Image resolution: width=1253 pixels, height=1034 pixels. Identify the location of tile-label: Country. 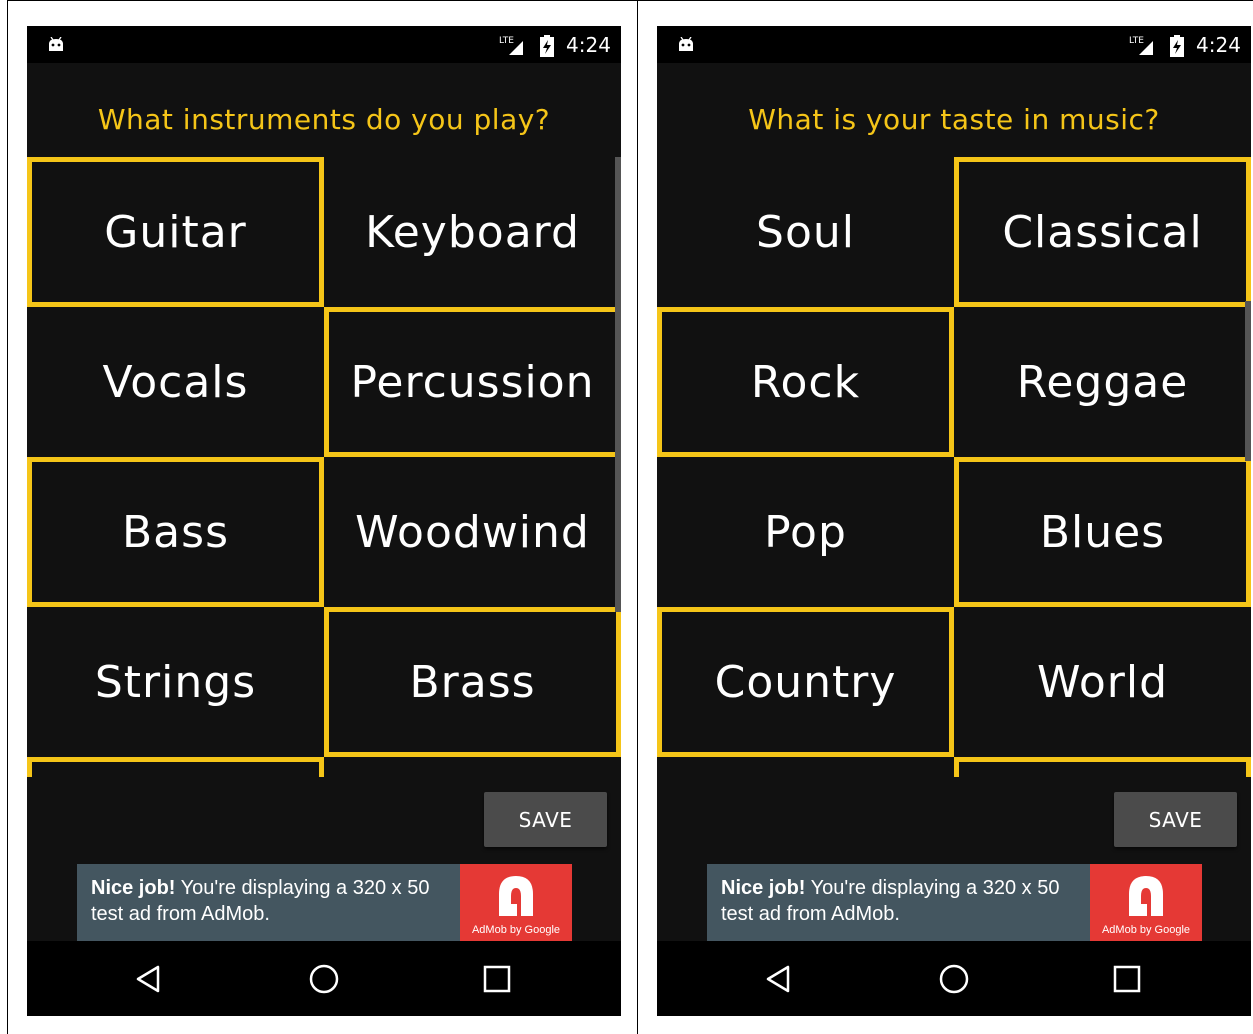
(805, 682).